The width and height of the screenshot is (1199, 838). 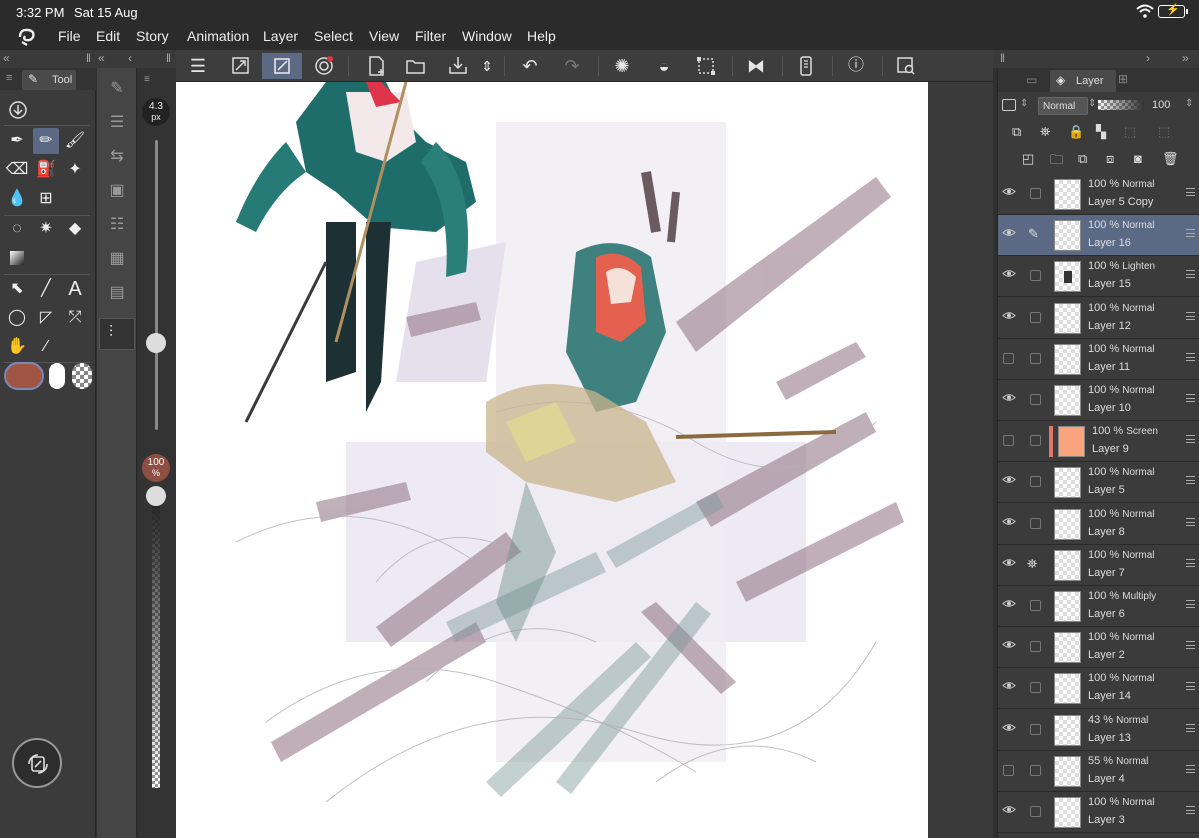 What do you see at coordinates (333, 36) in the screenshot?
I see `menu-select: Select` at bounding box center [333, 36].